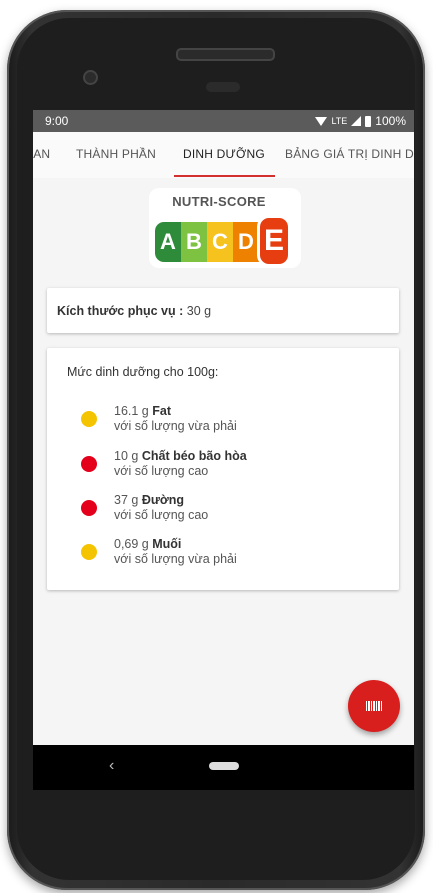  I want to click on nutrient-amount: 37 g, so click(126, 500).